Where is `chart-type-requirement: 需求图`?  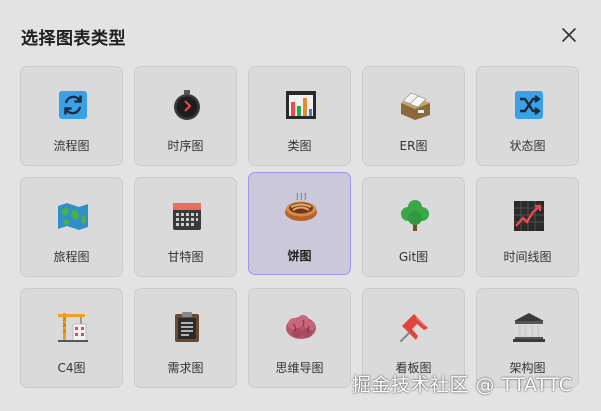 chart-type-requirement: 需求图 is located at coordinates (185, 338).